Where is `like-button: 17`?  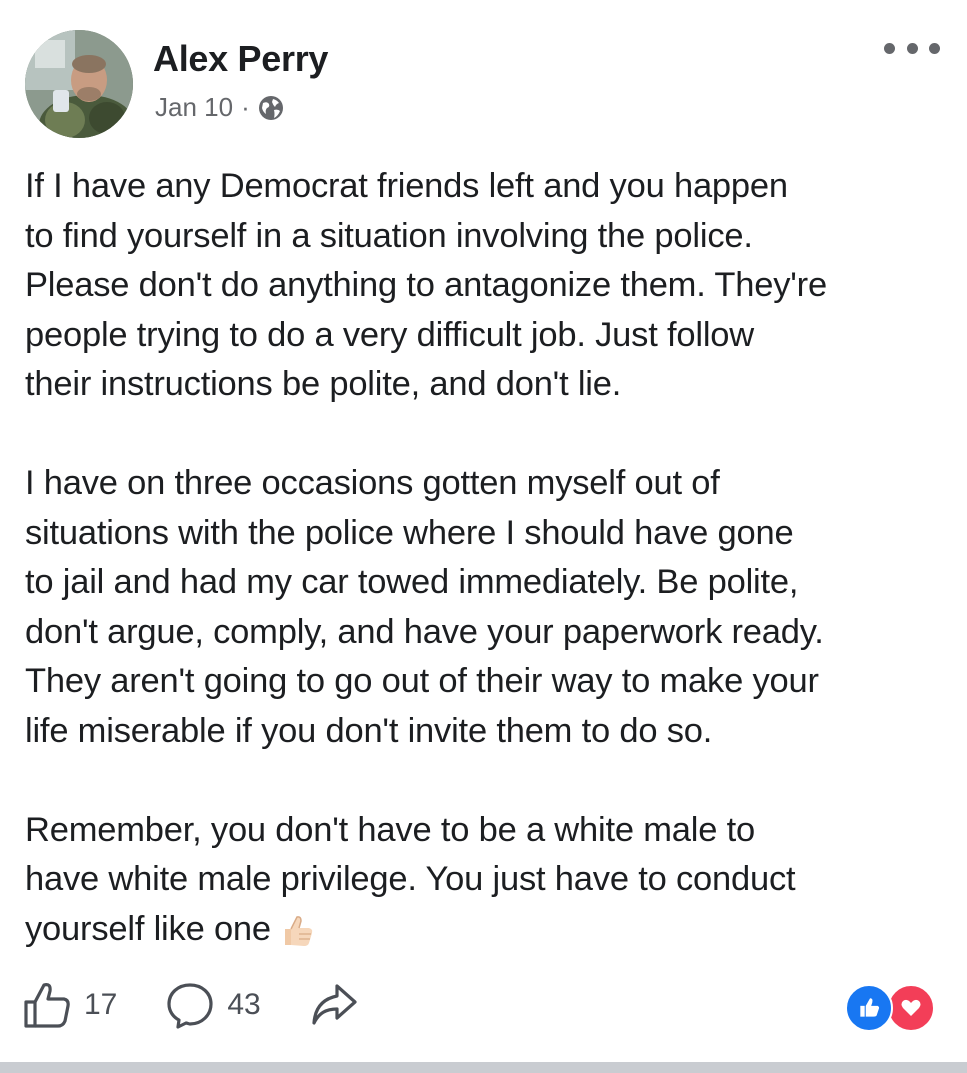
like-button: 17 is located at coordinates (69, 1005).